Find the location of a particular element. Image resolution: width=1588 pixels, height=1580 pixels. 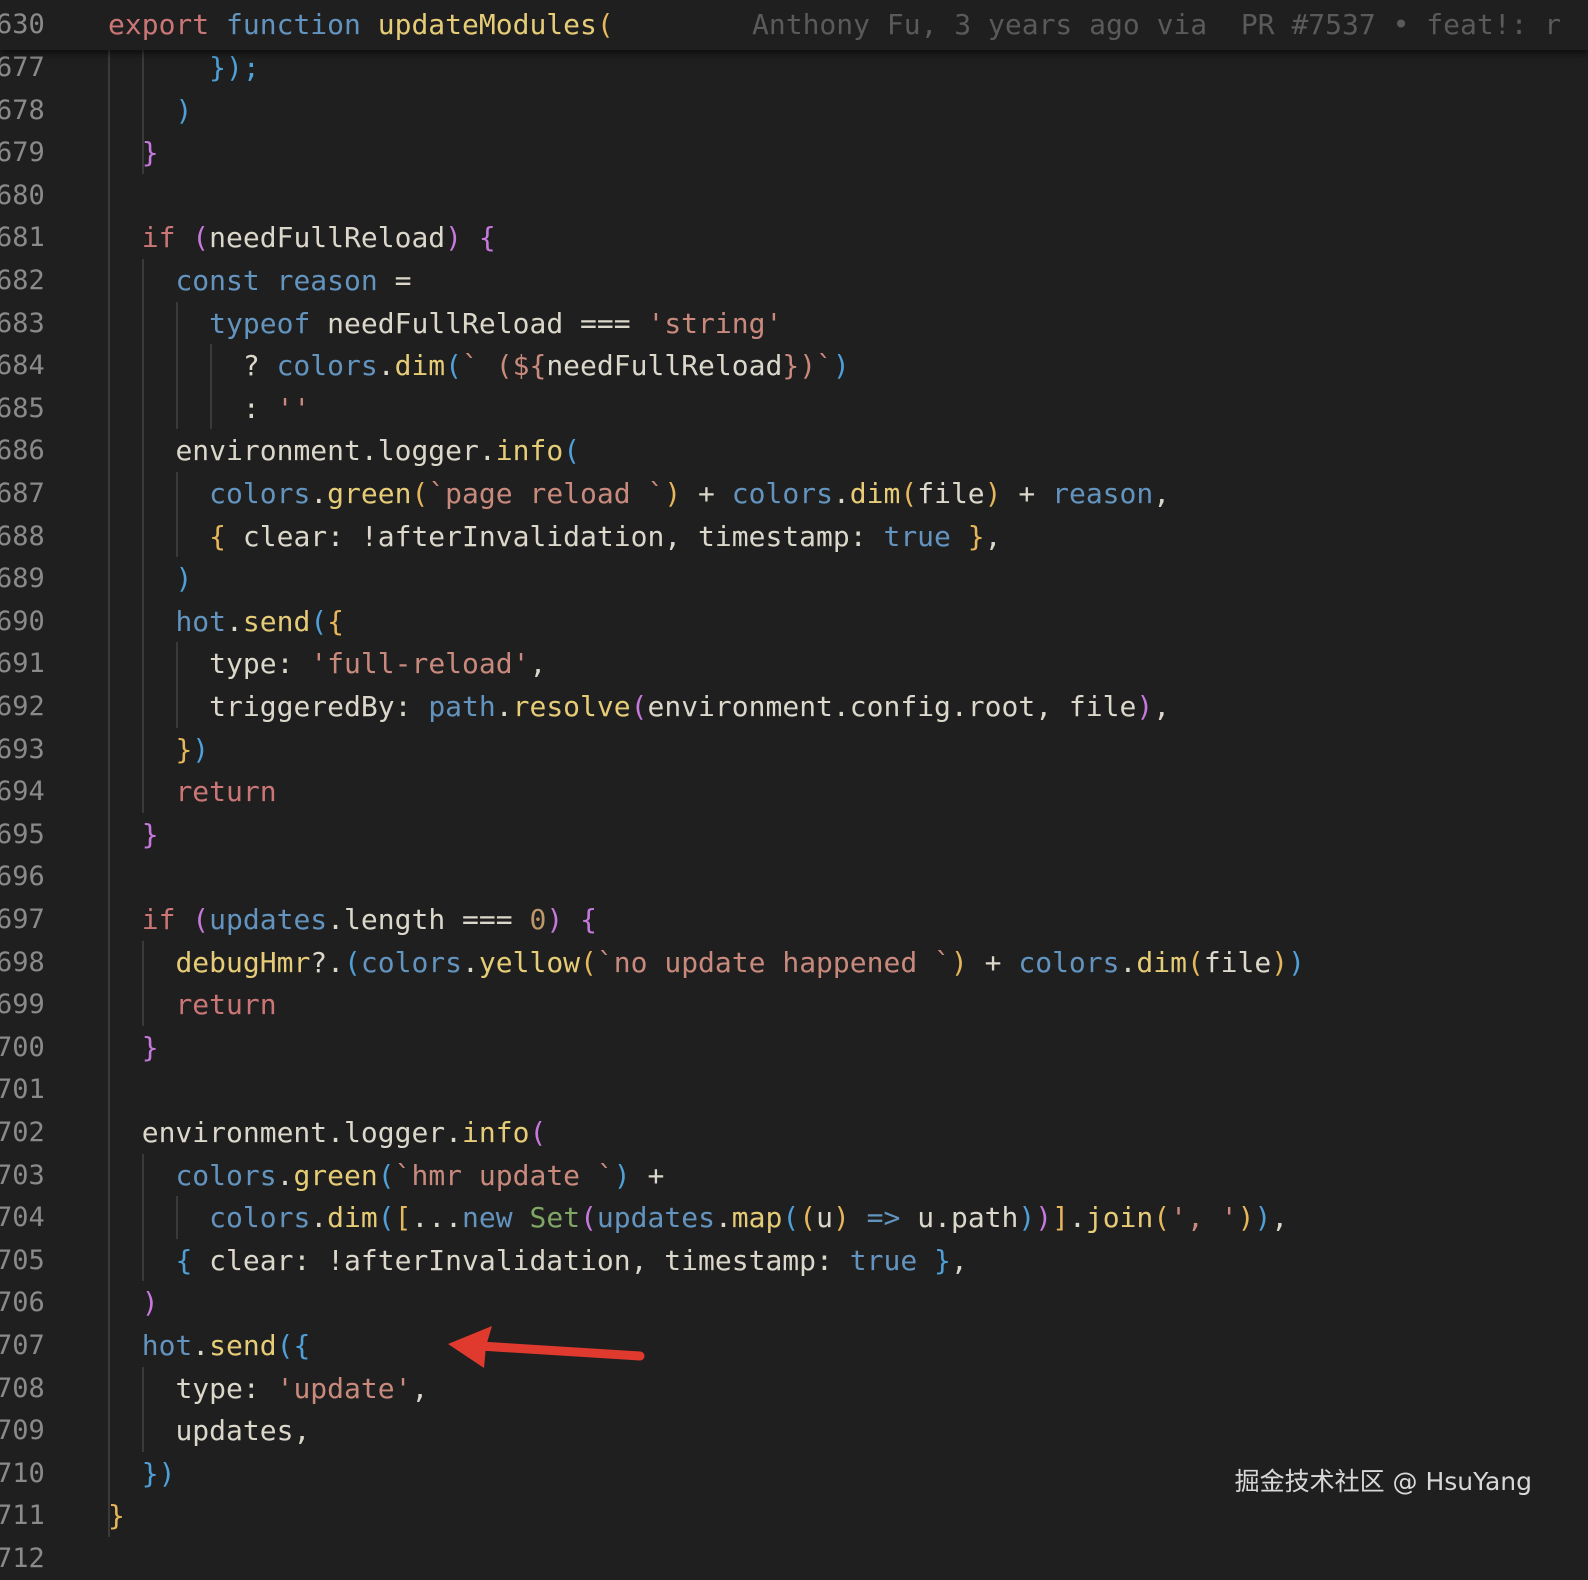

code-line: 678 ) is located at coordinates (794, 110).